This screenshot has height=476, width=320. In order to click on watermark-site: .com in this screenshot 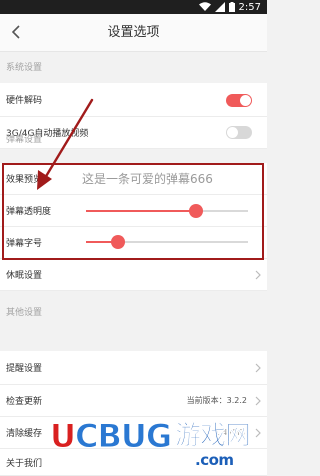, I will do `click(214, 460)`.